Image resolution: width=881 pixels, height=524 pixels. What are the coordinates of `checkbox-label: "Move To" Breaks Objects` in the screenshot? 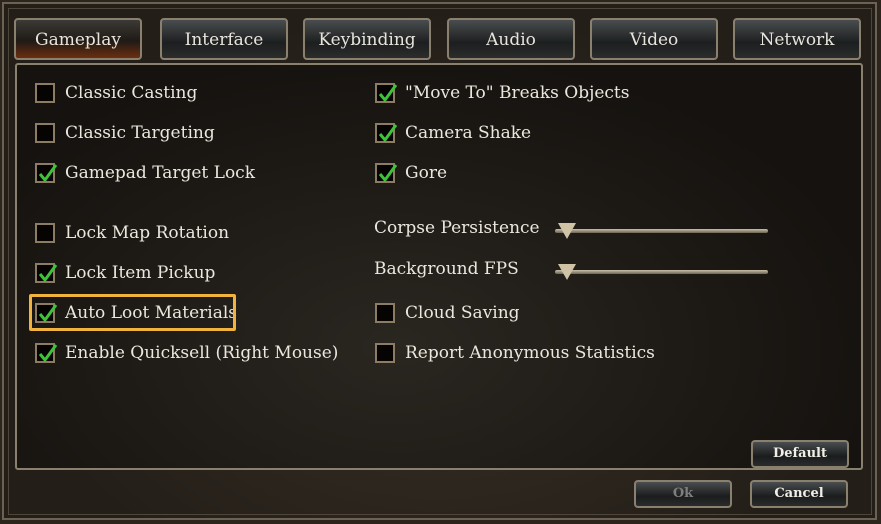 It's located at (517, 93).